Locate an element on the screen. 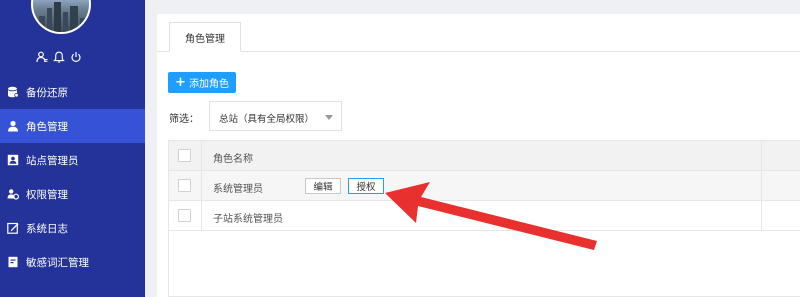 The height and width of the screenshot is (297, 800). sidebar-item-system-log: 系统日志 is located at coordinates (72, 228).